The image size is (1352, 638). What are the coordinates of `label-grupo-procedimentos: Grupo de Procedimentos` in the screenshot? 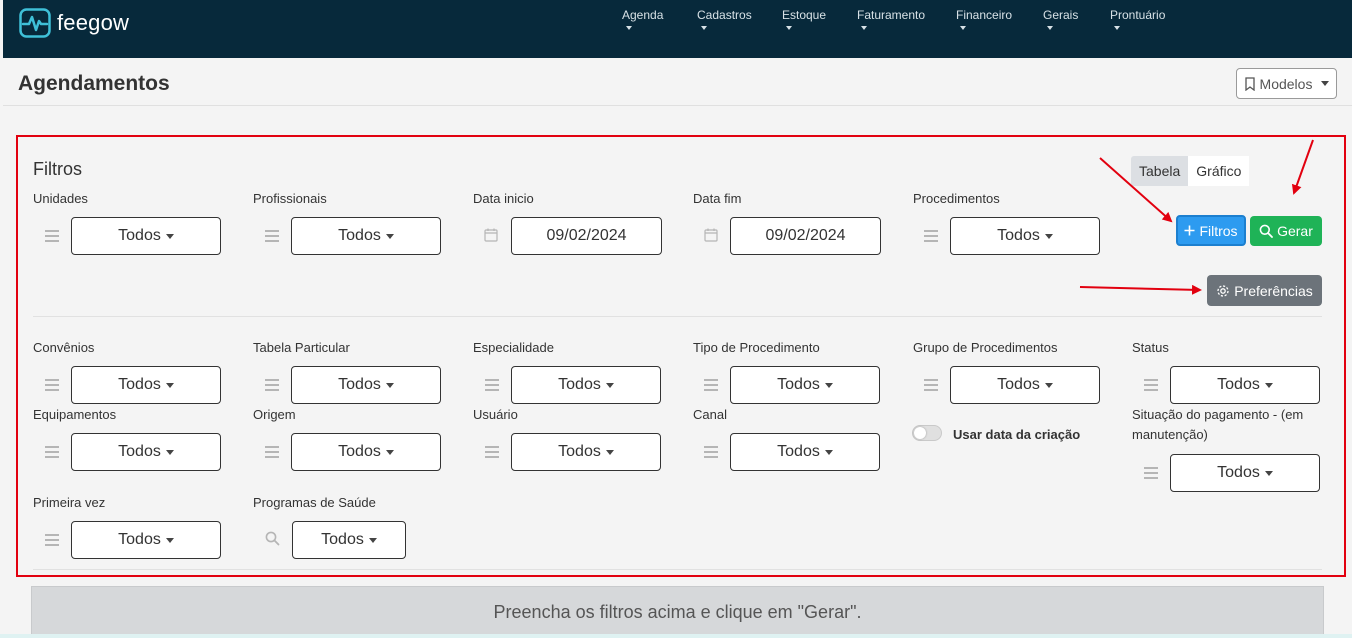 It's located at (985, 347).